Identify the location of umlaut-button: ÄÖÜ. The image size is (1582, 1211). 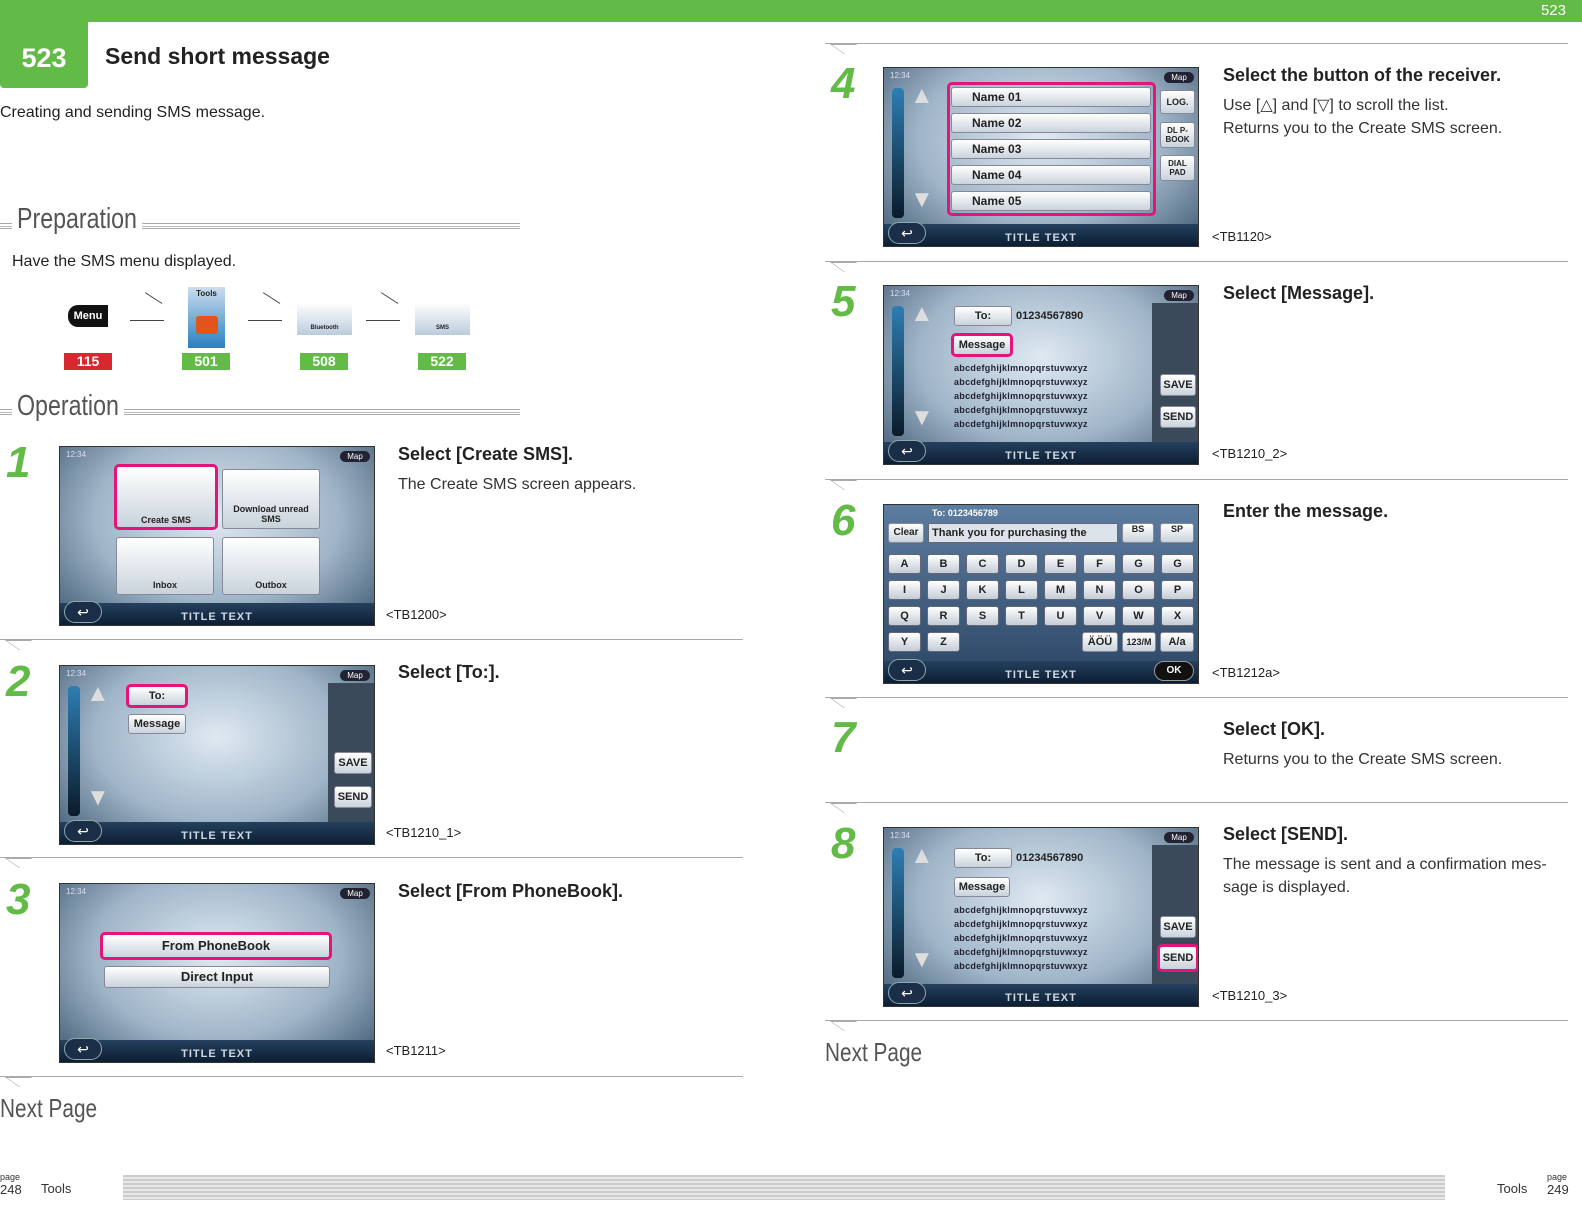
(1100, 642).